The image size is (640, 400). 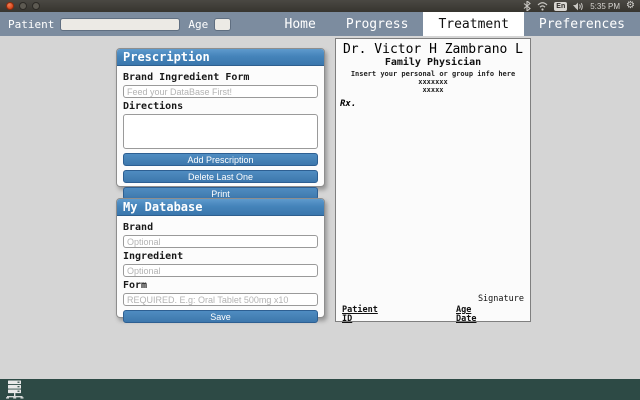 What do you see at coordinates (433, 90) in the screenshot?
I see `info-placeholder-line2: xxxxx` at bounding box center [433, 90].